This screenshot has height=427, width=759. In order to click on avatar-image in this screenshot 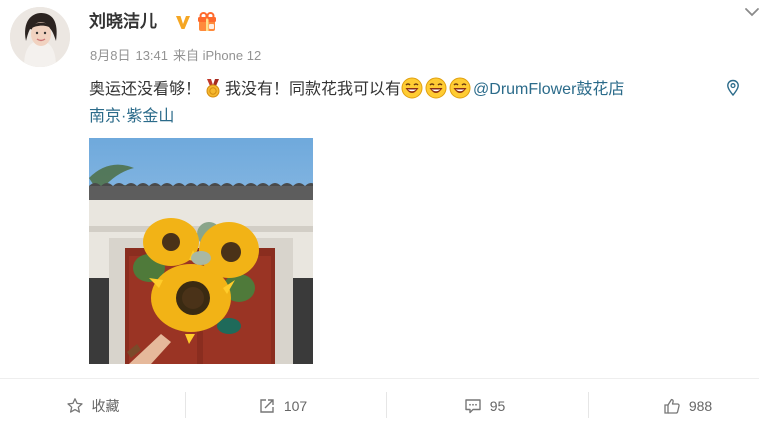, I will do `click(40, 37)`.